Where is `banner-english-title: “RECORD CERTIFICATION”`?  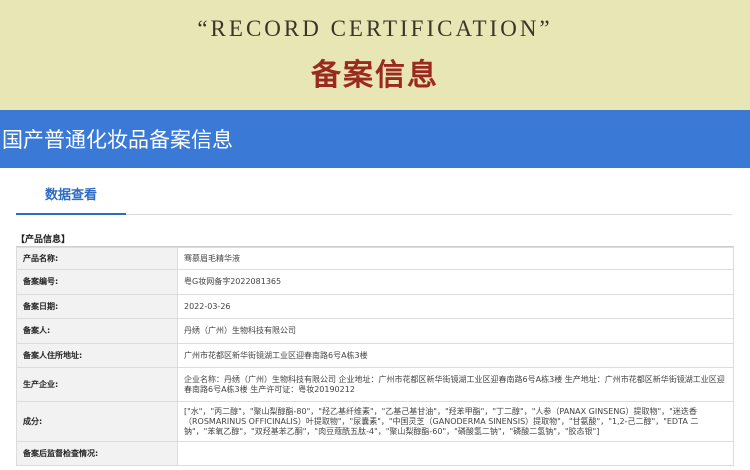
banner-english-title: “RECORD CERTIFICATION” is located at coordinates (375, 28).